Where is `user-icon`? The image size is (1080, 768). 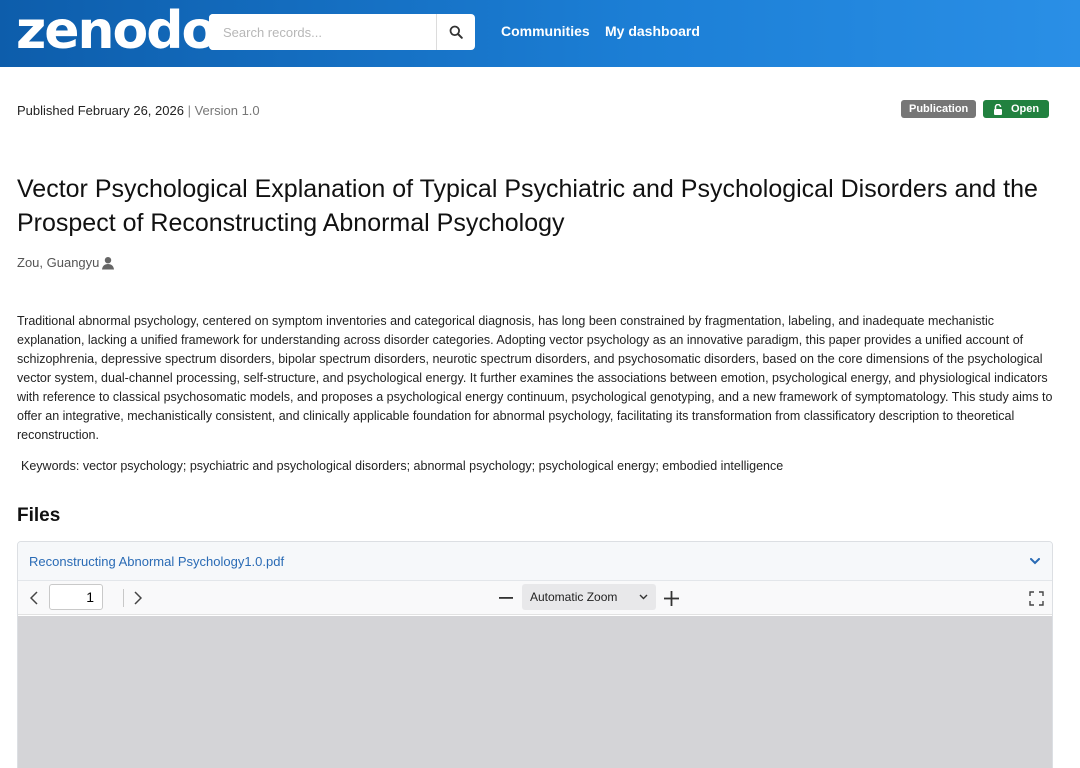
user-icon is located at coordinates (108, 262).